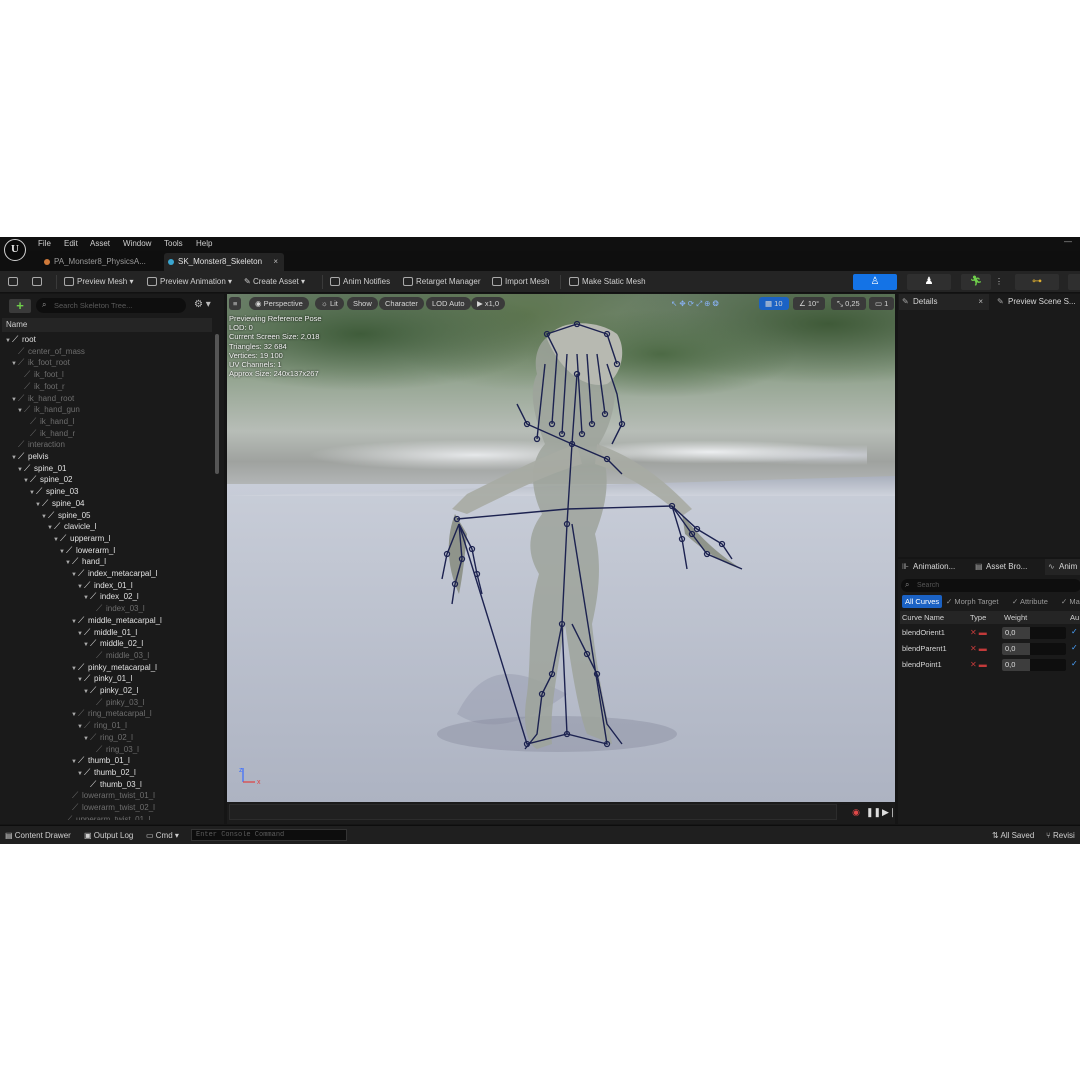  Describe the element at coordinates (162, 835) in the screenshot. I see `cmd-dropdown: ▭ Cmd ▾` at that location.